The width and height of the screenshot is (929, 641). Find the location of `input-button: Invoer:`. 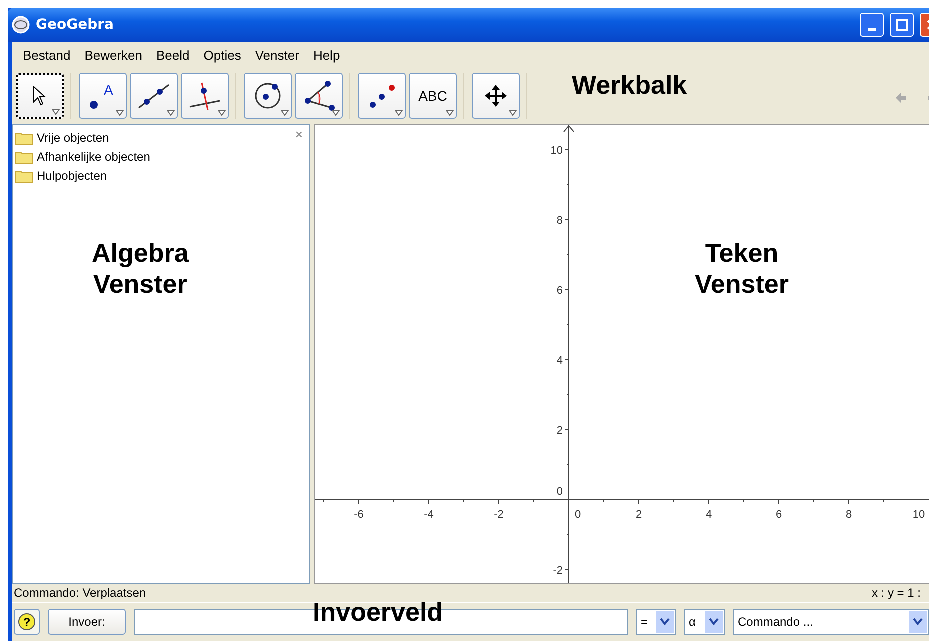

input-button: Invoer: is located at coordinates (87, 622).